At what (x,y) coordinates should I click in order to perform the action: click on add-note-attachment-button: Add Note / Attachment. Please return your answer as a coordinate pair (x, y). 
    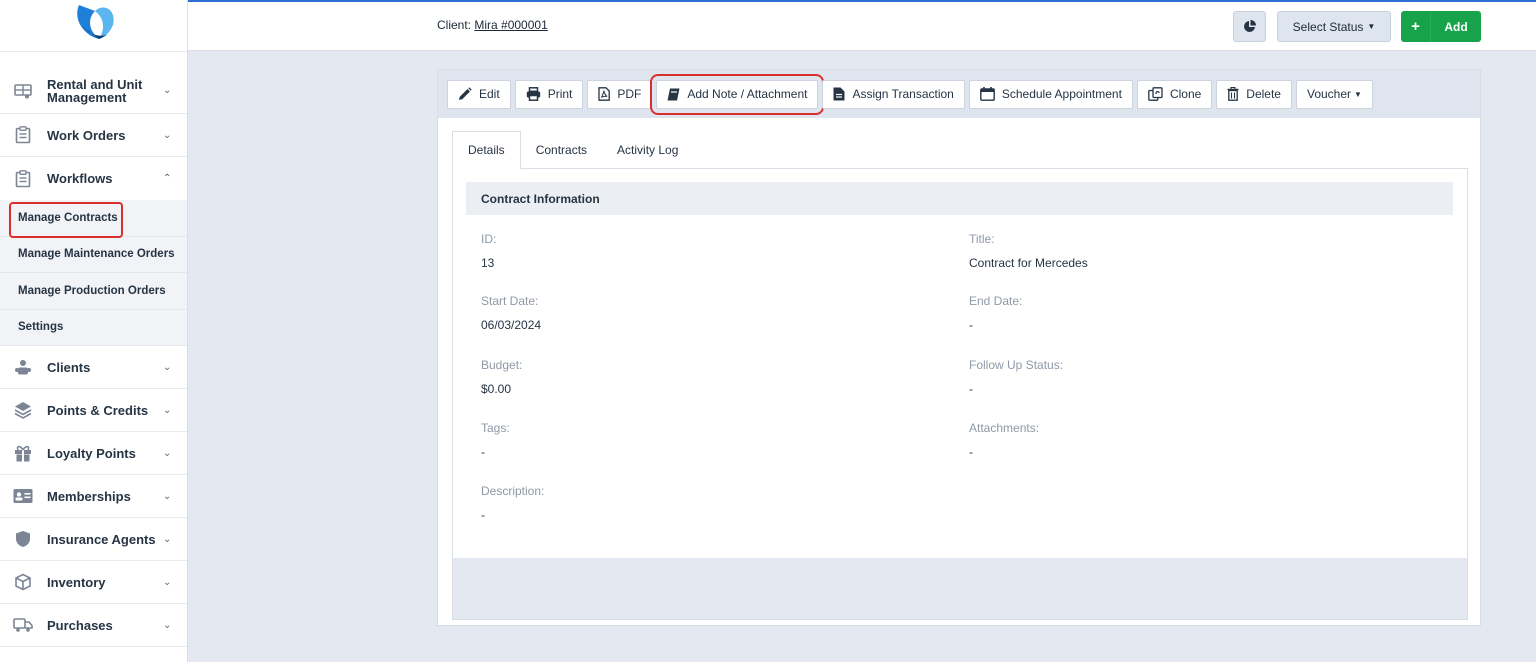
    Looking at the image, I should click on (737, 94).